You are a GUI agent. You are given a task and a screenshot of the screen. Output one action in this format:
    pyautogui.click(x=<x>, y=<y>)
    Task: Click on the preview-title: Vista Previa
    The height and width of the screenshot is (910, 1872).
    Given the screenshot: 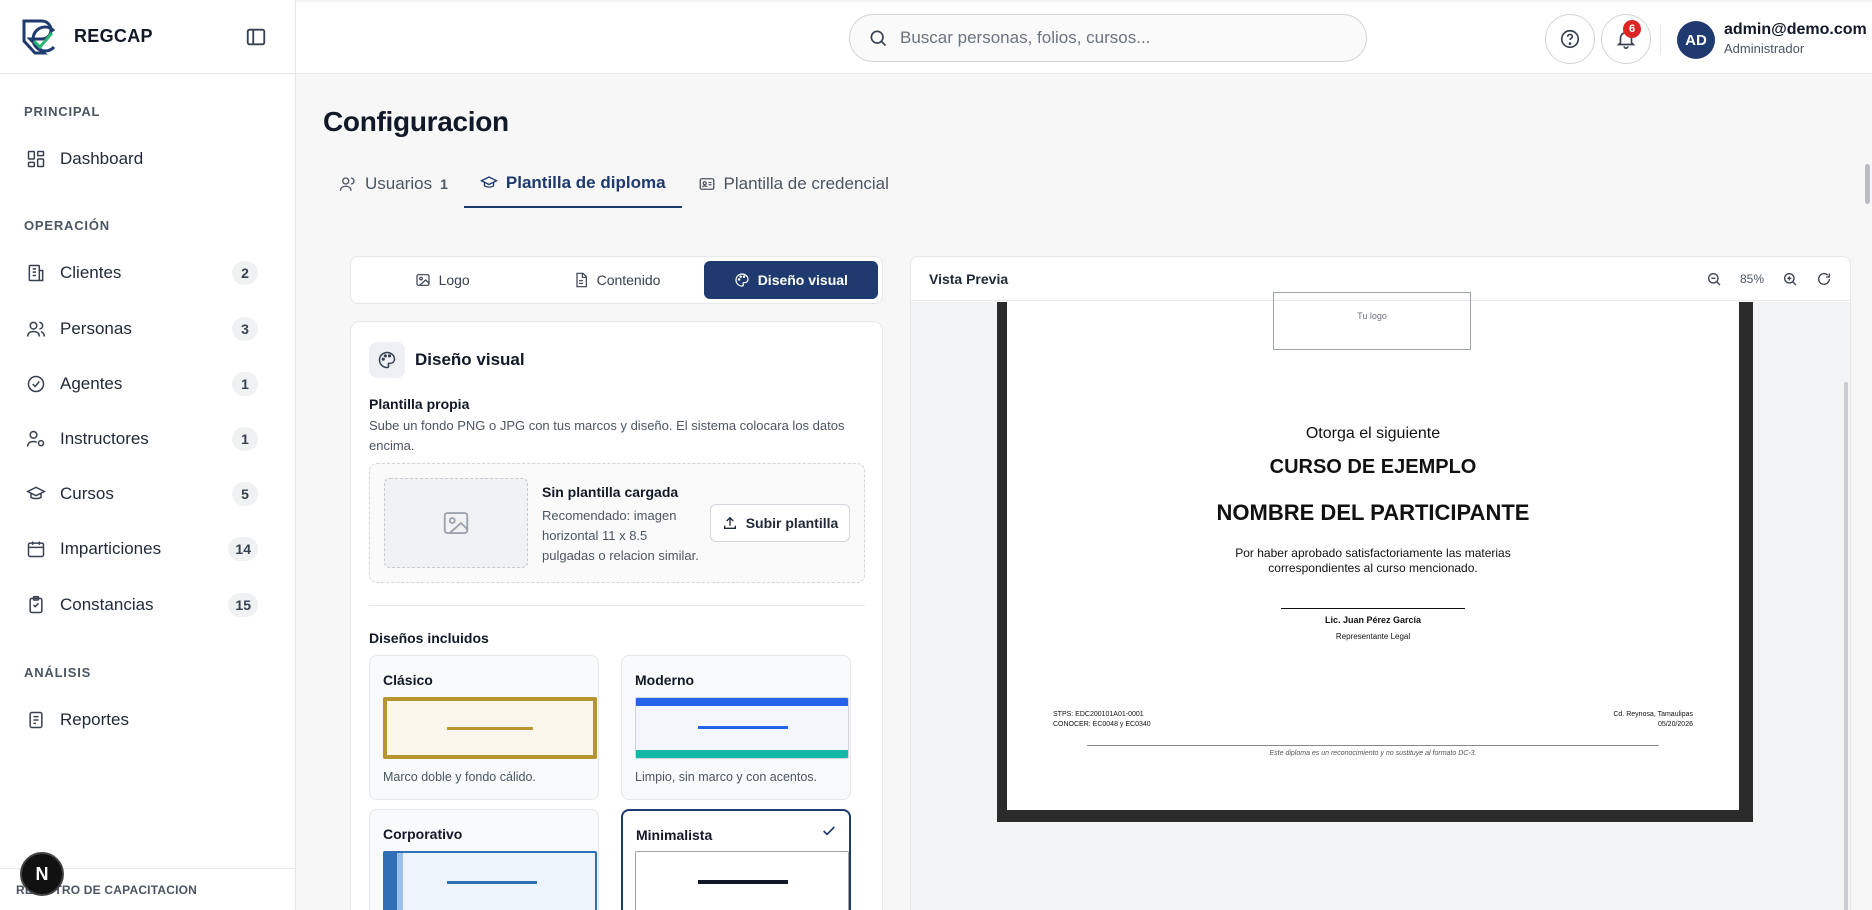 What is the action you would take?
    pyautogui.click(x=969, y=278)
    